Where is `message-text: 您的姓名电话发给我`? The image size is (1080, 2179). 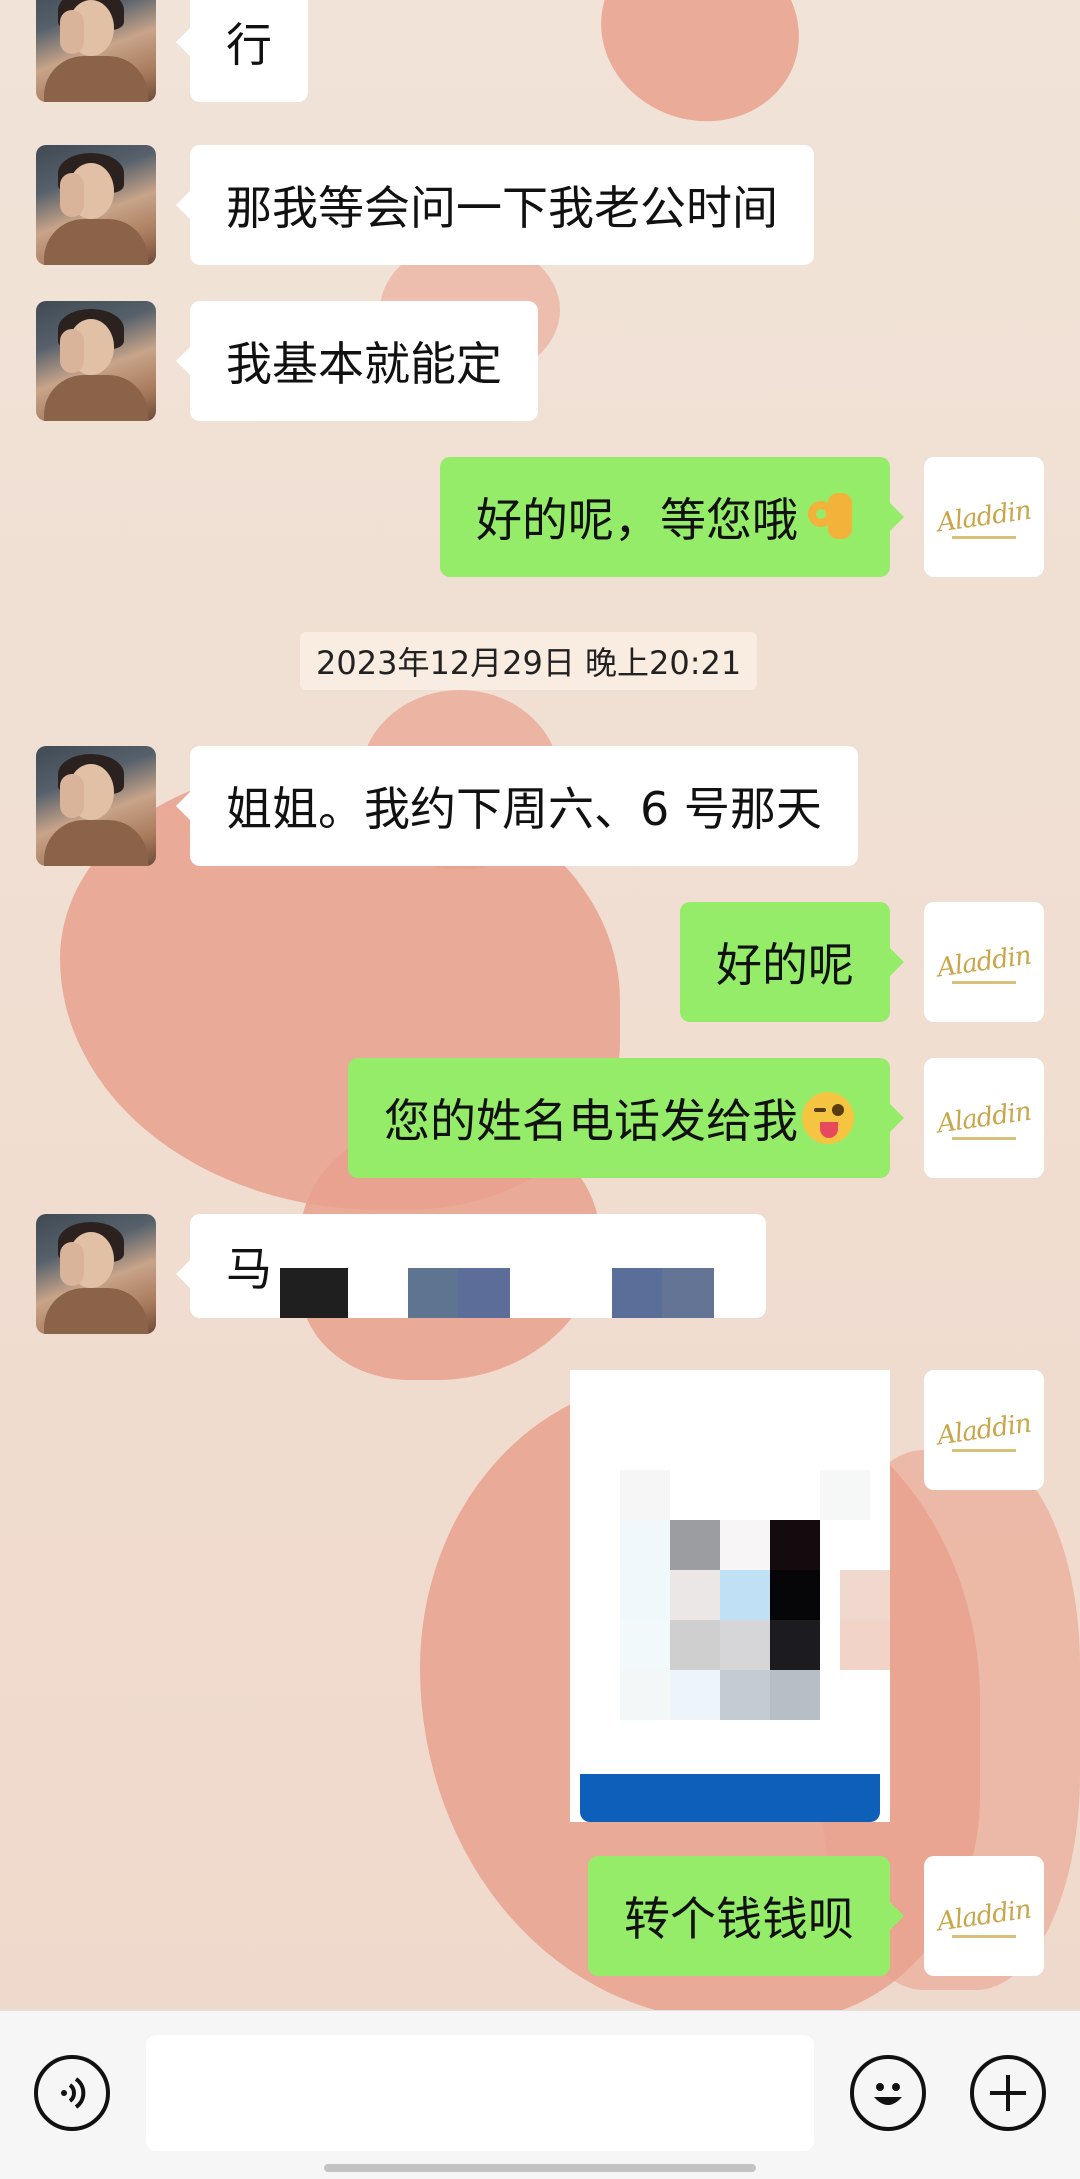 message-text: 您的姓名电话发给我 is located at coordinates (591, 1121).